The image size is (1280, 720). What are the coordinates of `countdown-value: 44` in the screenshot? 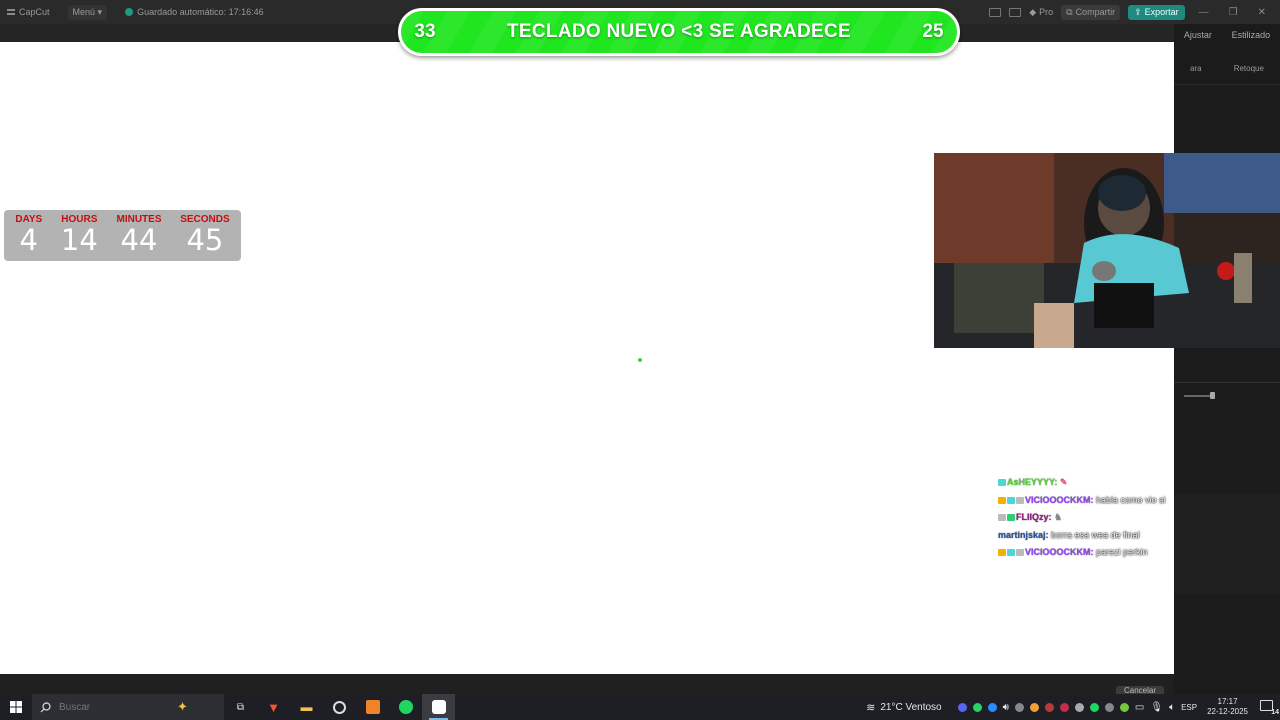 It's located at (139, 240).